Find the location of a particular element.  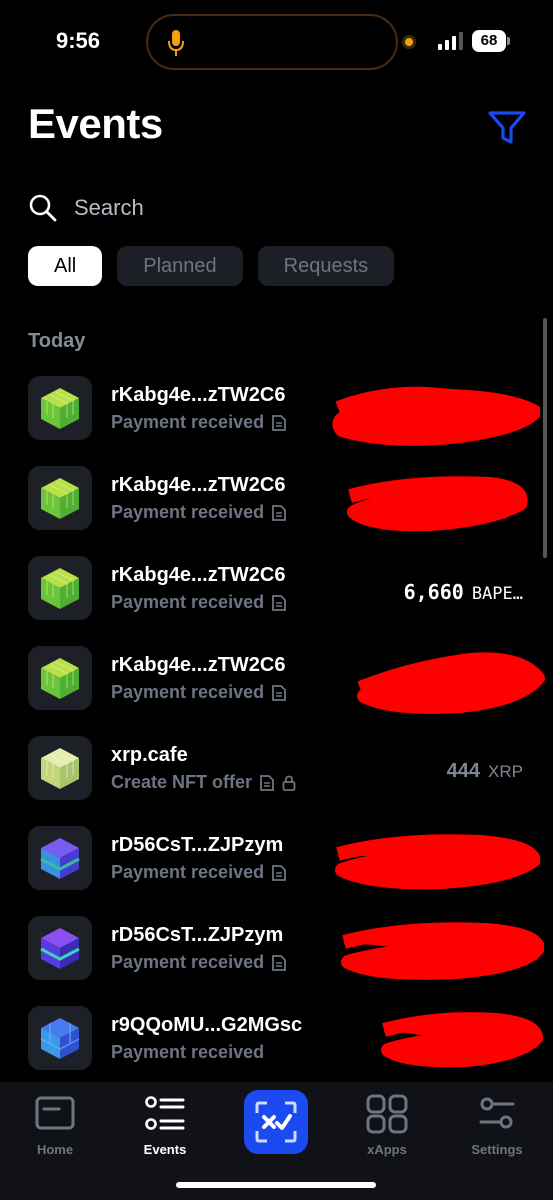

event-type: Create NFT offer is located at coordinates (182, 782).